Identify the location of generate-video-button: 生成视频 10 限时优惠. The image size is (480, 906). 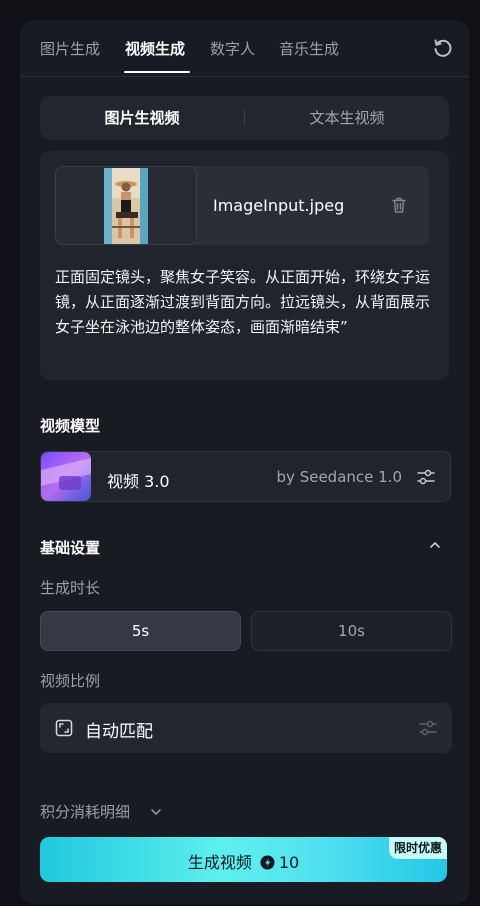
(243, 859).